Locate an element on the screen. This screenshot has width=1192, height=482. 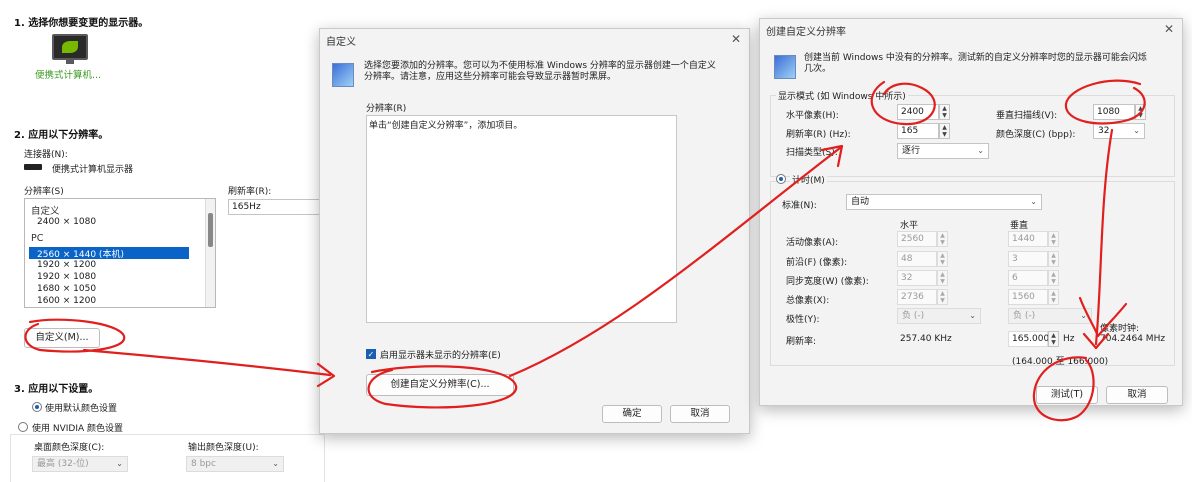
refresh-select: 165Hz is located at coordinates (274, 207).